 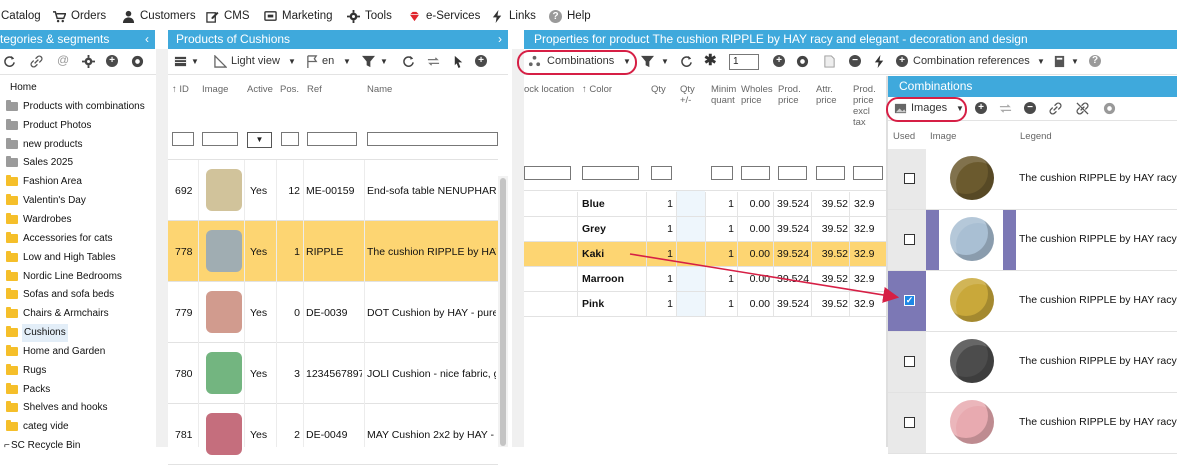 What do you see at coordinates (764, 278) in the screenshot?
I see `annotation-arrow` at bounding box center [764, 278].